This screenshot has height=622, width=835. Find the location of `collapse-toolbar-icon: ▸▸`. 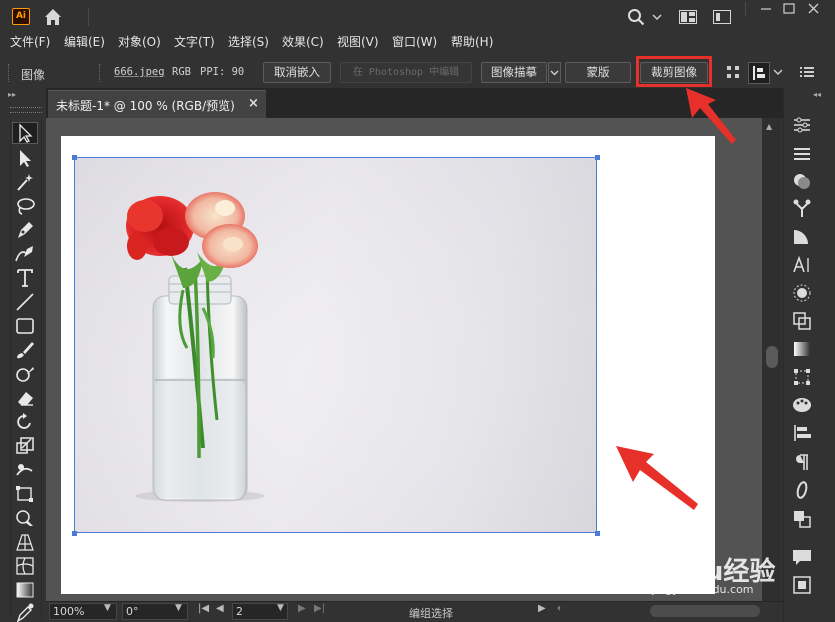

collapse-toolbar-icon: ▸▸ is located at coordinates (12, 94).